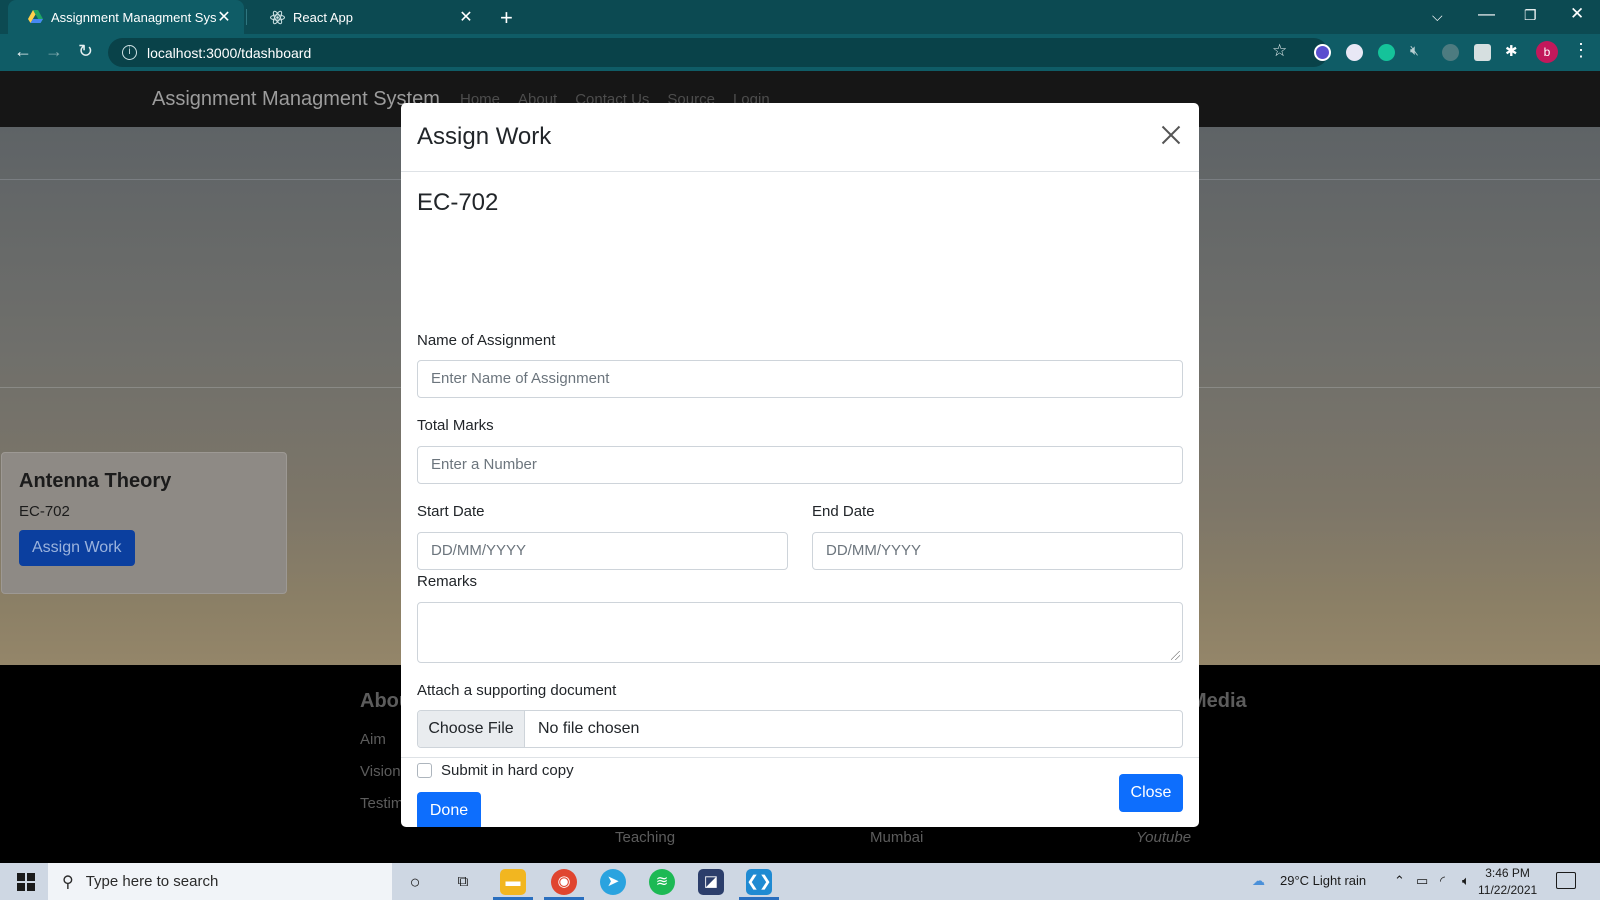 The height and width of the screenshot is (900, 1600). Describe the element at coordinates (1577, 14) in the screenshot. I see `window-close-icon: ✕` at that location.